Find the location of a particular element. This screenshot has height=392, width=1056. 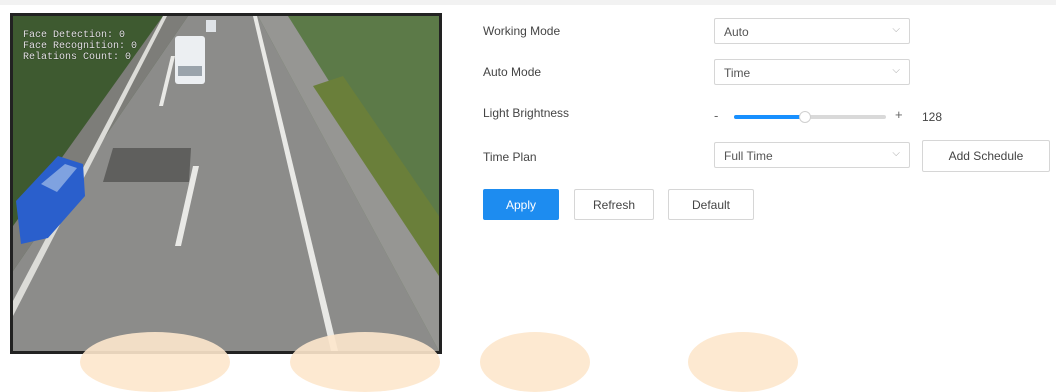

auto-mode-label: Auto Mode is located at coordinates (512, 72).